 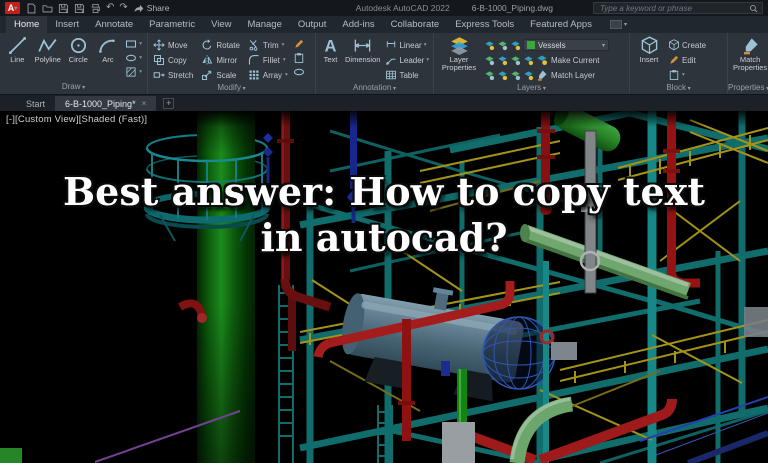 I want to click on create-block-tool: Create, so click(x=687, y=45).